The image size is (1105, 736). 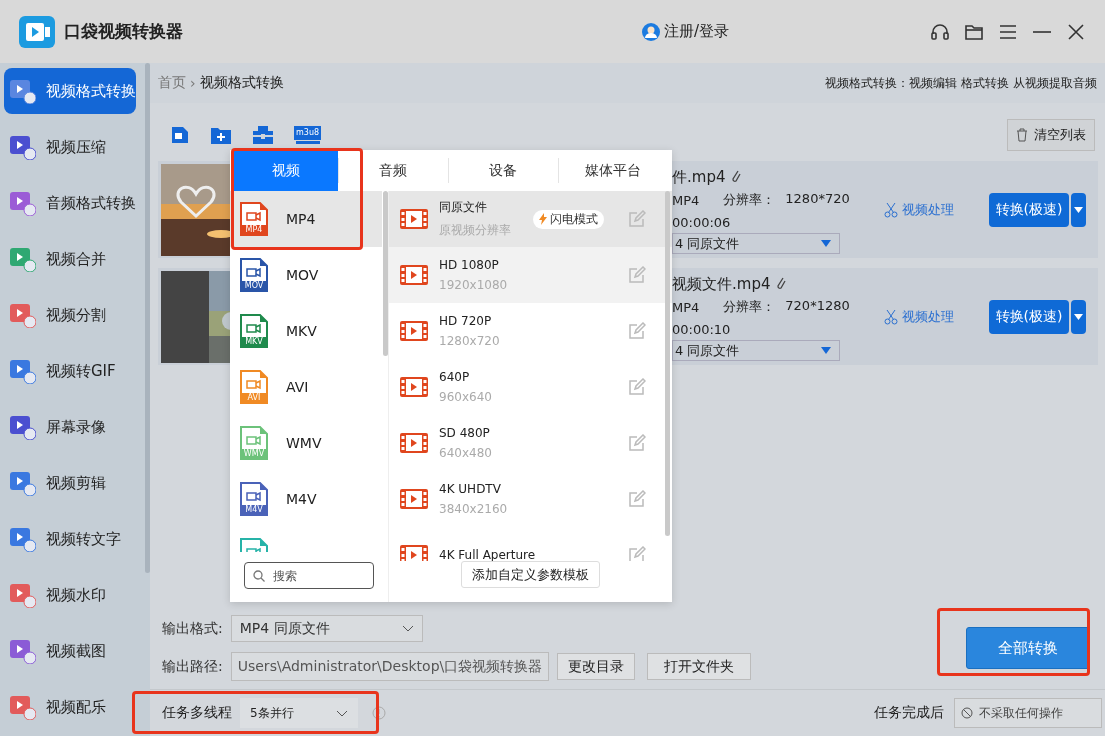 What do you see at coordinates (465, 433) in the screenshot?
I see `preset-title: SD 480P` at bounding box center [465, 433].